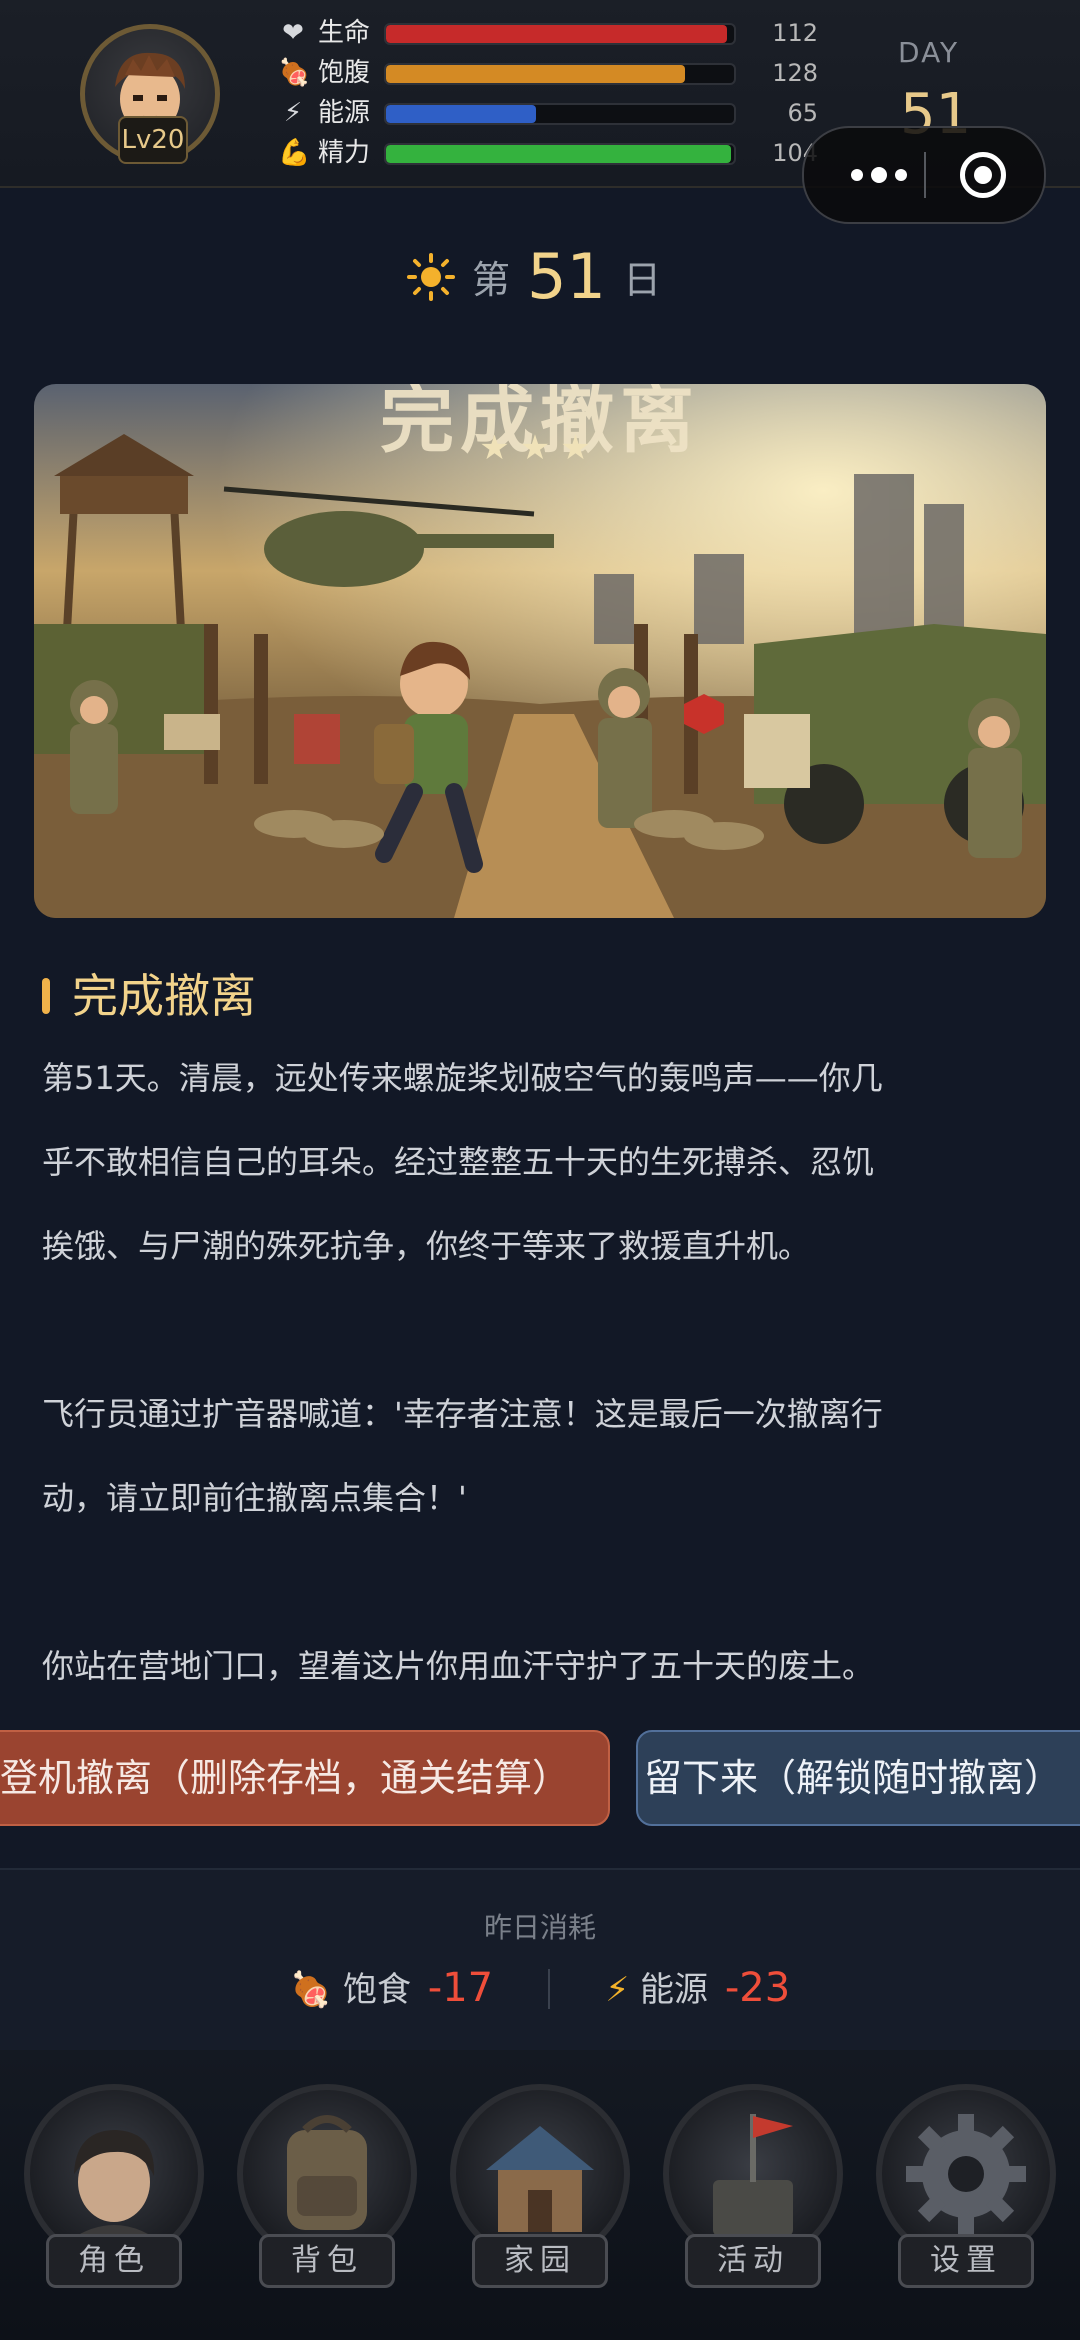  I want to click on title-accent-bar, so click(46, 996).